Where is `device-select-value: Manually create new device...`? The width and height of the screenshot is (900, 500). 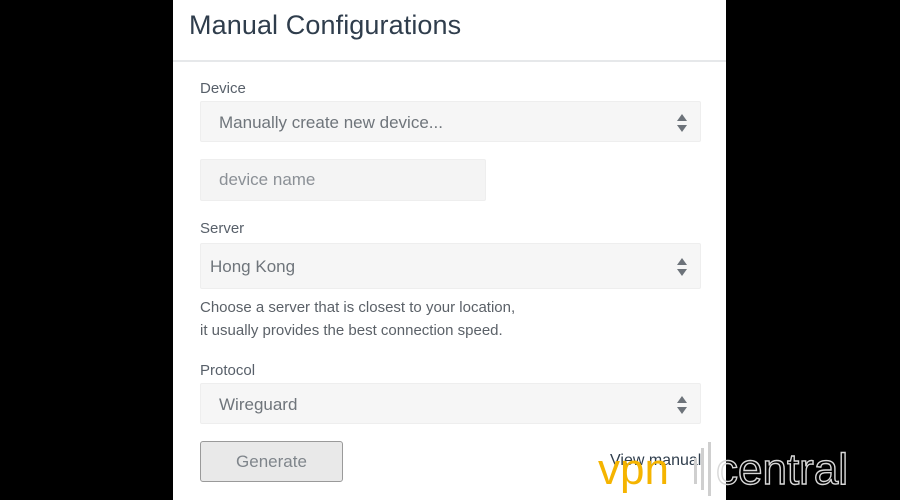
device-select-value: Manually create new device... is located at coordinates (331, 122).